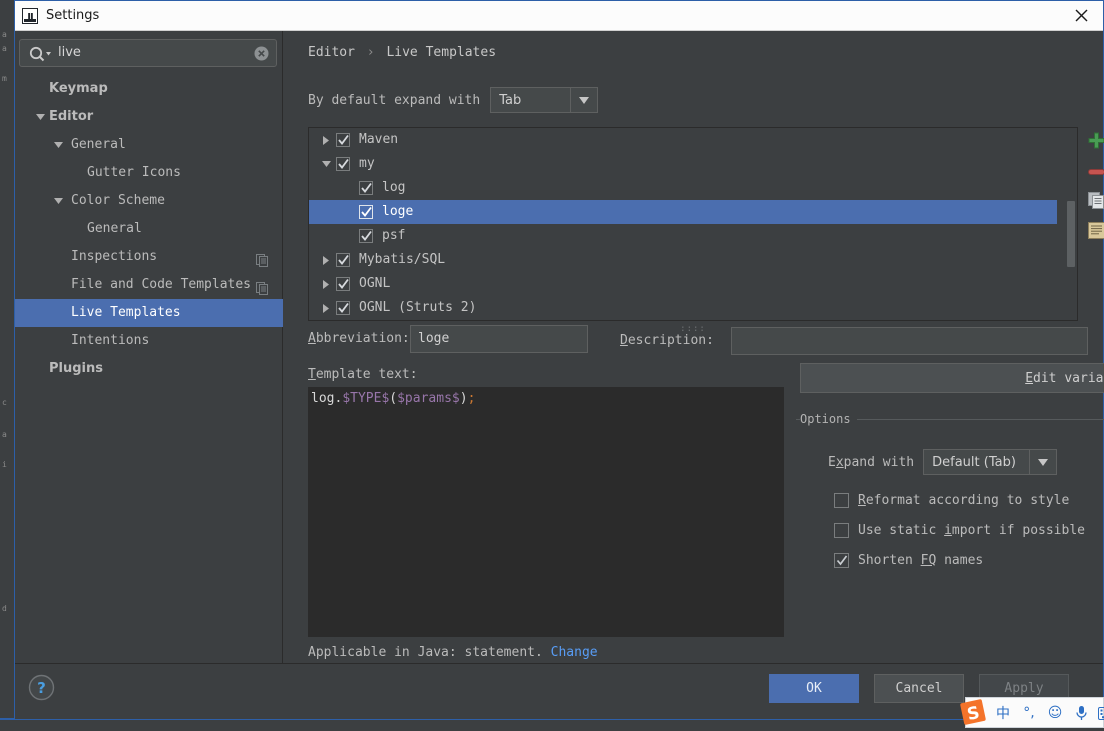 This screenshot has width=1104, height=731. Describe the element at coordinates (683, 212) in the screenshot. I see `table-row: loge` at that location.